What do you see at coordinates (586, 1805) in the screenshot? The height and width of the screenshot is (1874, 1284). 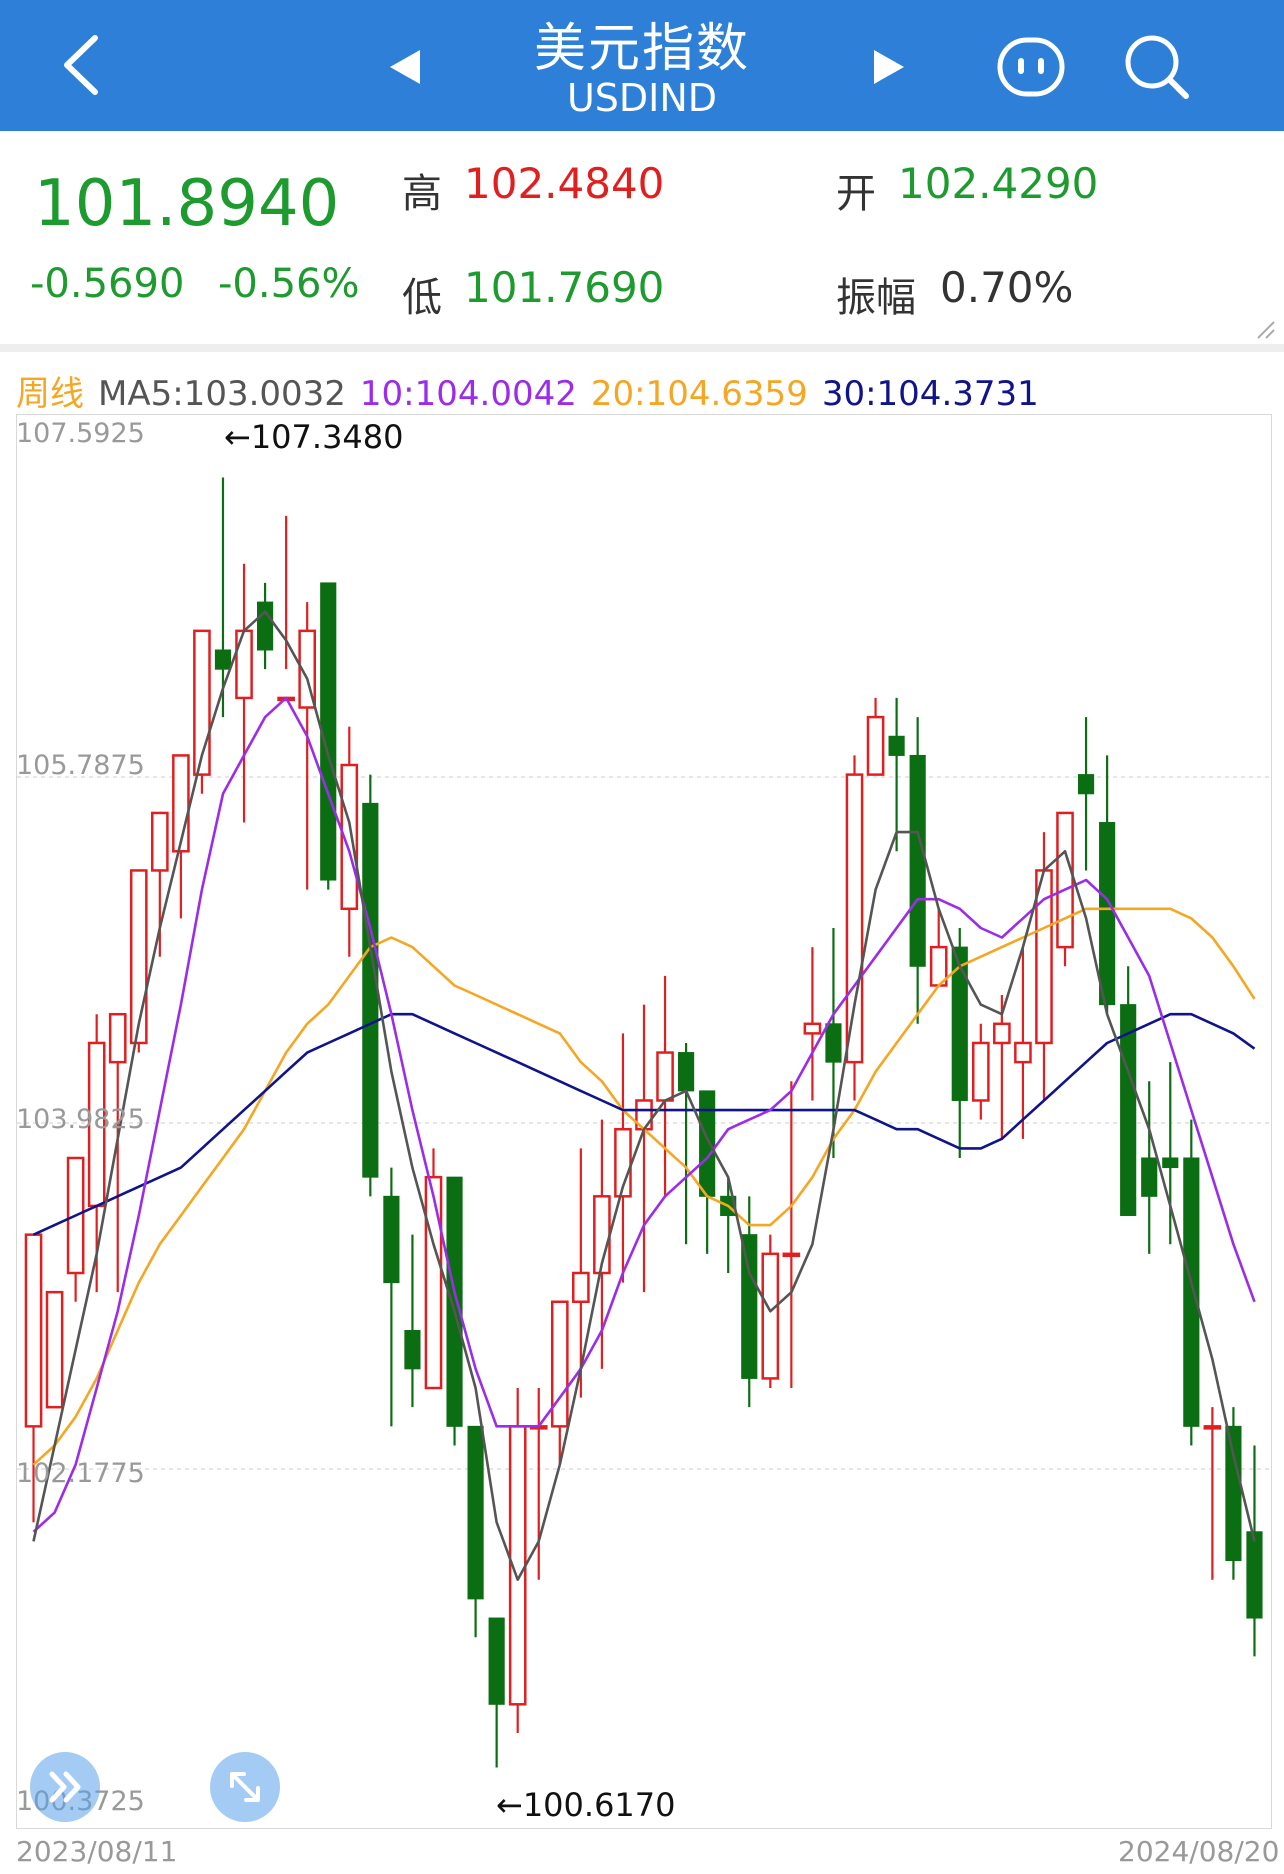 I see `min-price-label: ←100.6170` at bounding box center [586, 1805].